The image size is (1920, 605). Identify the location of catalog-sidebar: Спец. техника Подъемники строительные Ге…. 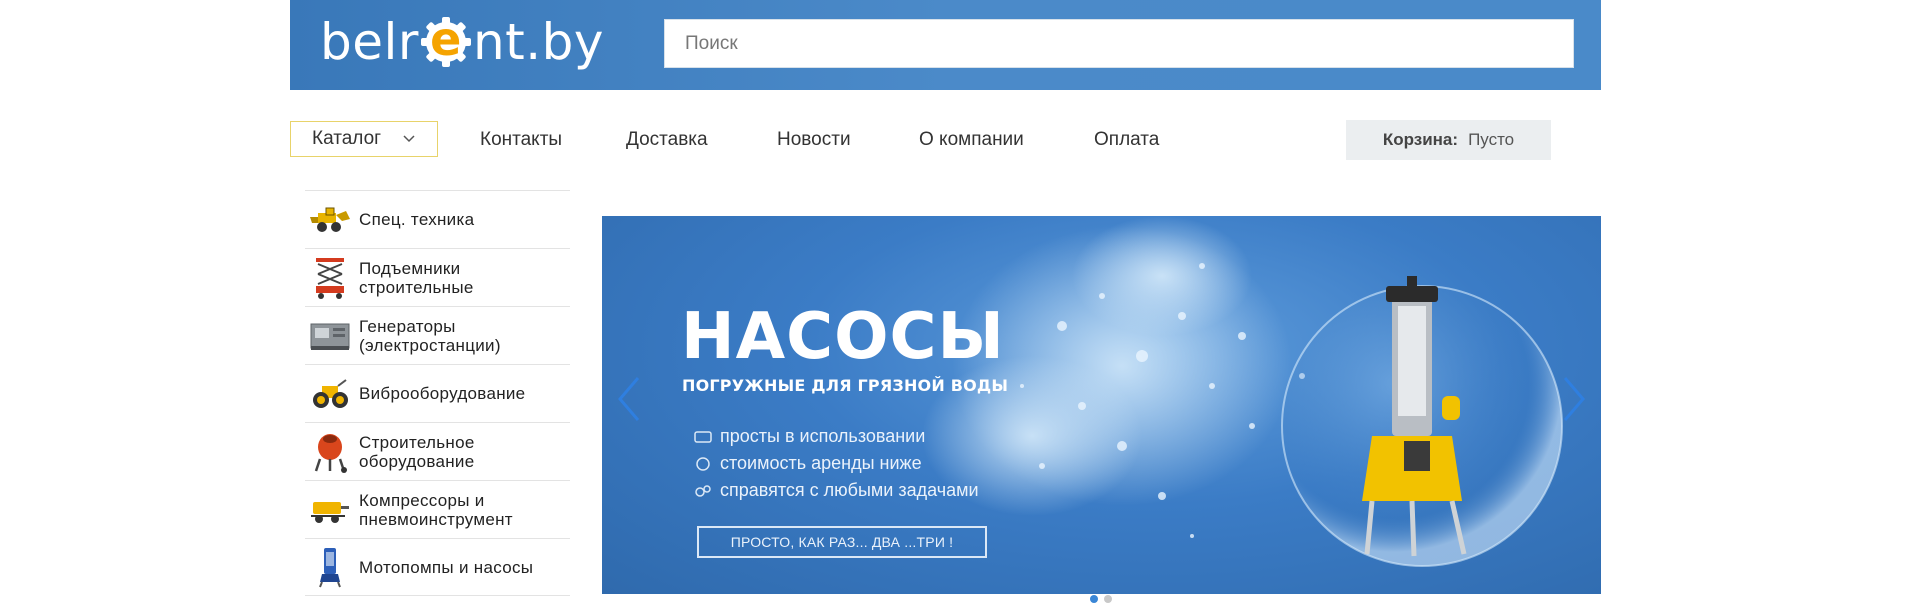
(437, 393).